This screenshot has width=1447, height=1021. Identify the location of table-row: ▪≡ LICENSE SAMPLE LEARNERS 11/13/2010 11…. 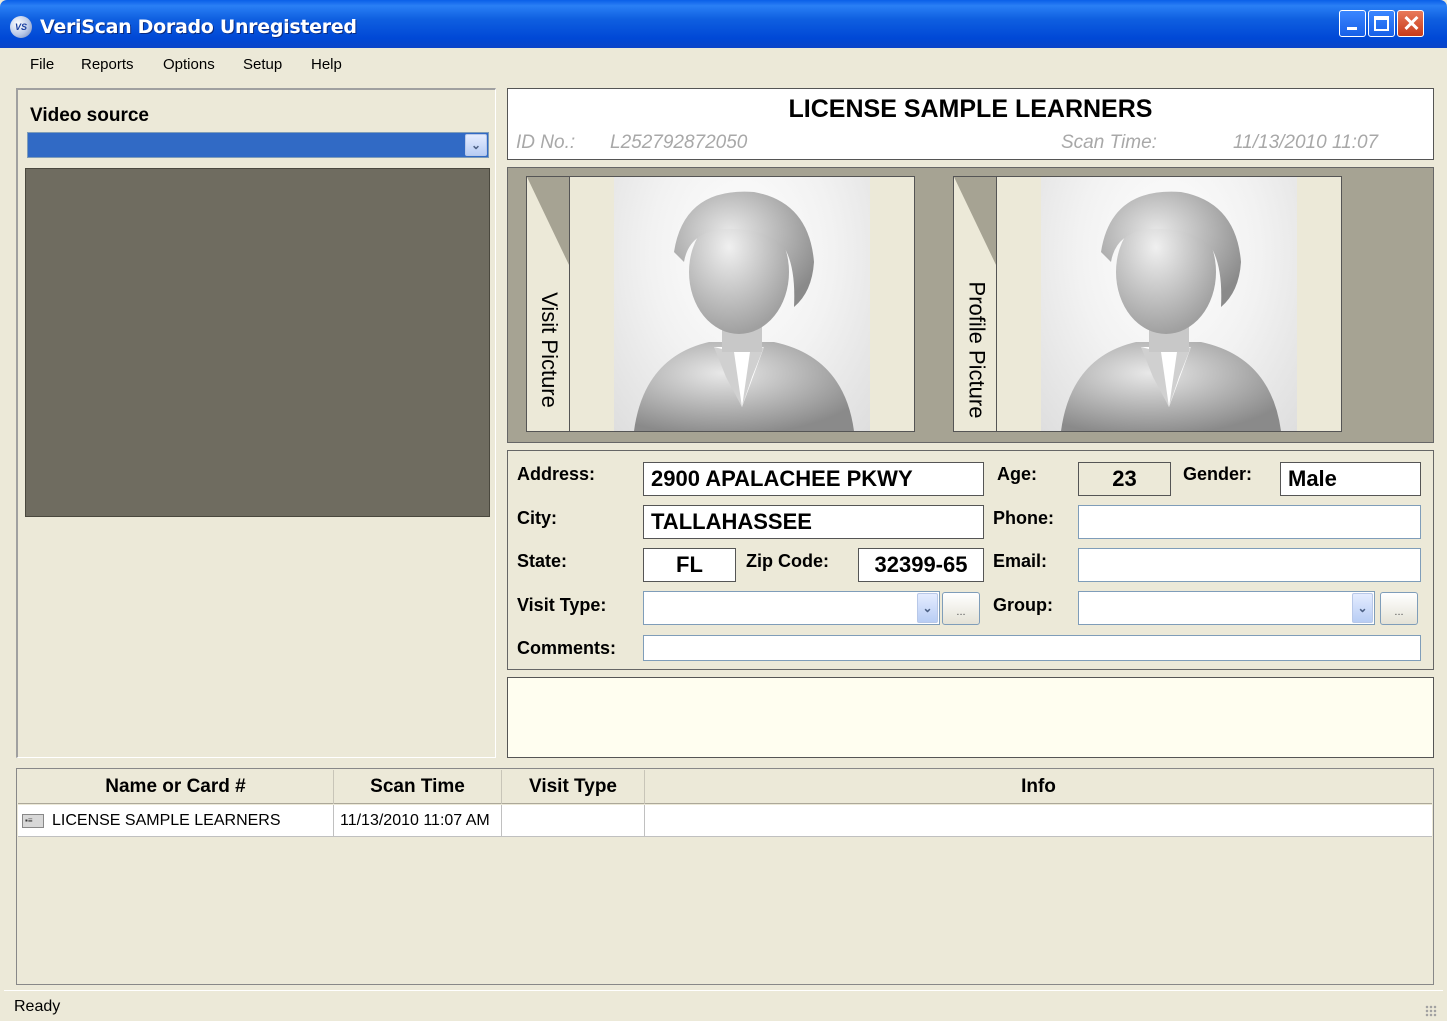
(725, 821).